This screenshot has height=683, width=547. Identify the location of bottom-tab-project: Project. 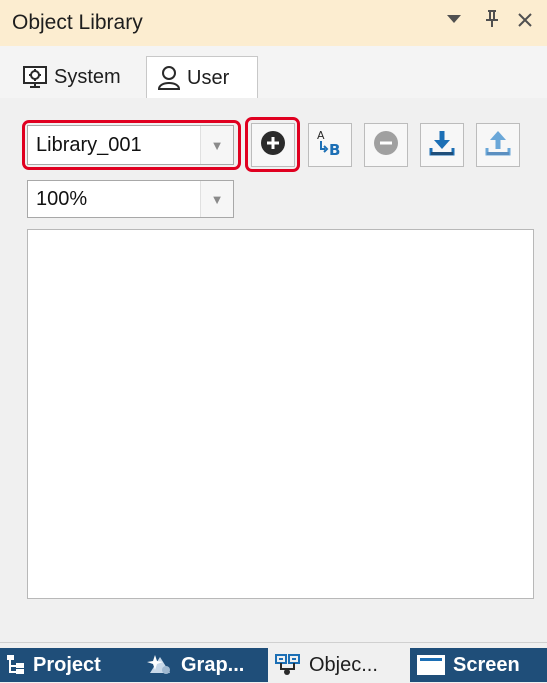
(70, 665).